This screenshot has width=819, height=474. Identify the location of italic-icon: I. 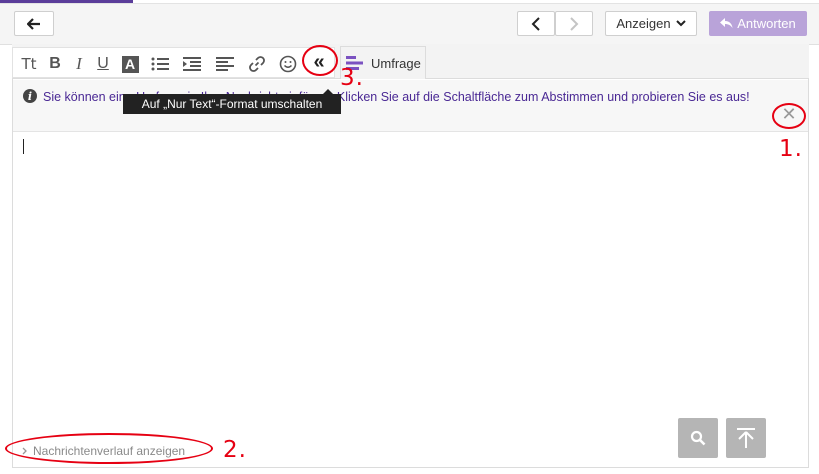
(79, 63).